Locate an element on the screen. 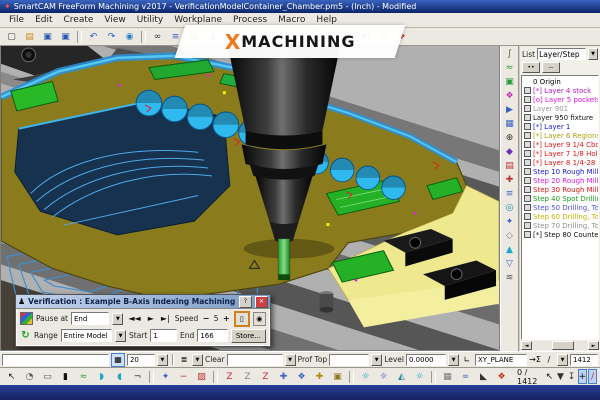  partial-circle-icon: ◔ is located at coordinates (29, 376).